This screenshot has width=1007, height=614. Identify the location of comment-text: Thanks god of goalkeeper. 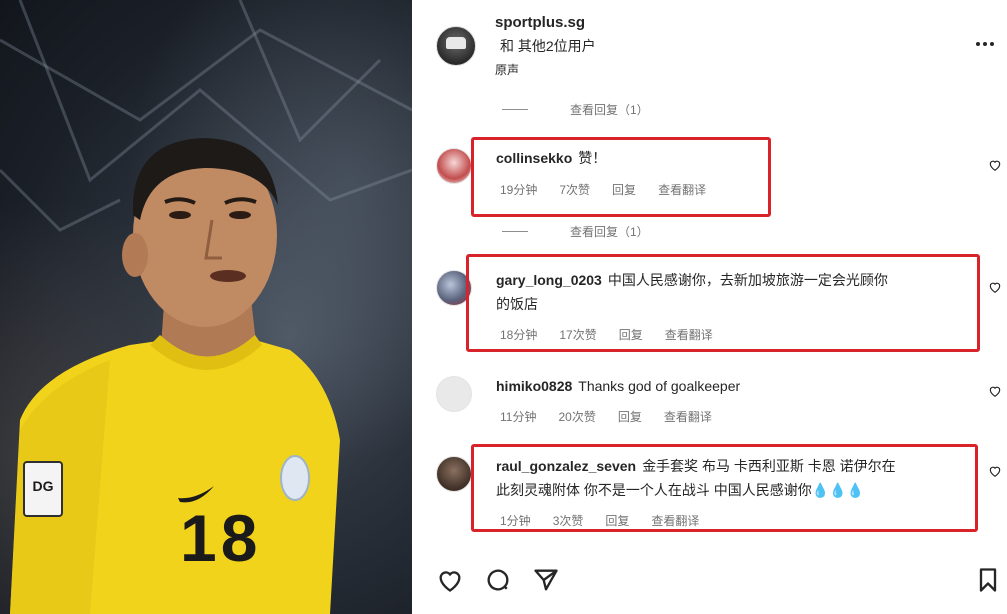
(659, 386).